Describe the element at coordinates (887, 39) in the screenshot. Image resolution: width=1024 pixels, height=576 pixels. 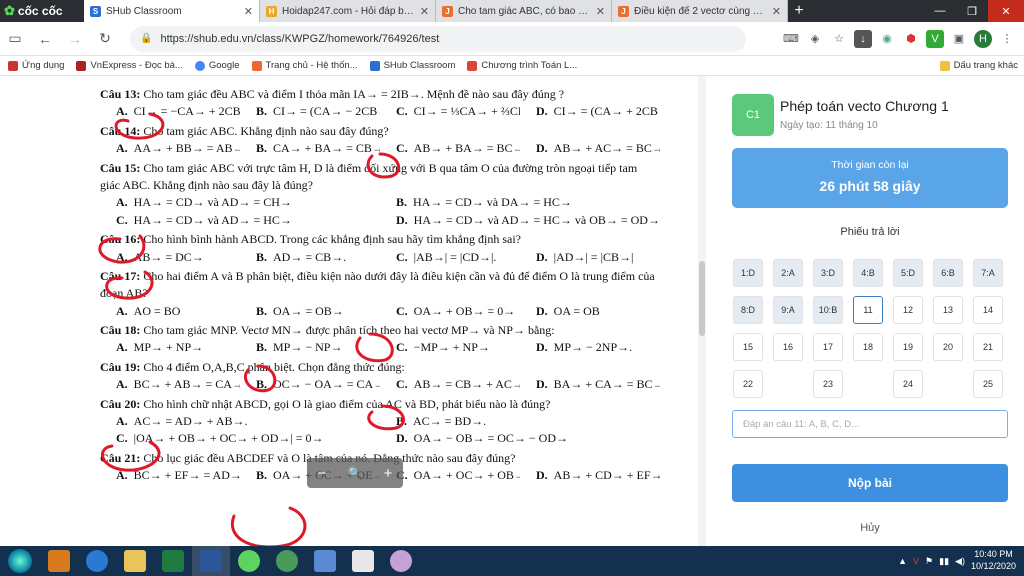
I see `chrome-ext-icon: ◉` at that location.